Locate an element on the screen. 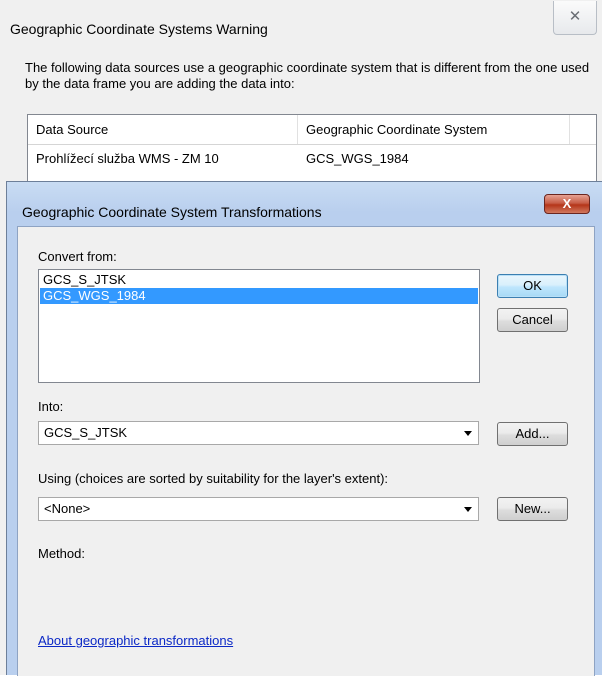  table-header: Data Source Geographic Coordinate System is located at coordinates (312, 130).